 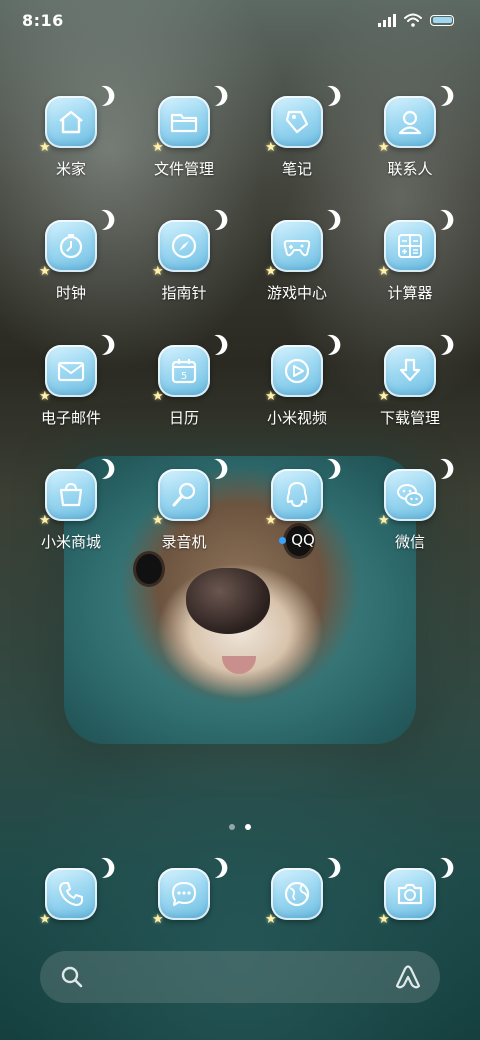 I want to click on app-contacts: ★ 联系人, so click(x=410, y=152).